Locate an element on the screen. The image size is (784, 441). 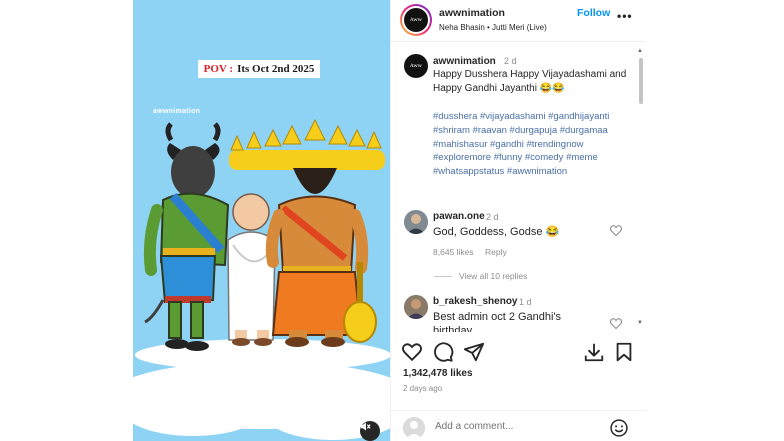
pov-banner: POV : Its Oct 2nd 2025 is located at coordinates (259, 69).